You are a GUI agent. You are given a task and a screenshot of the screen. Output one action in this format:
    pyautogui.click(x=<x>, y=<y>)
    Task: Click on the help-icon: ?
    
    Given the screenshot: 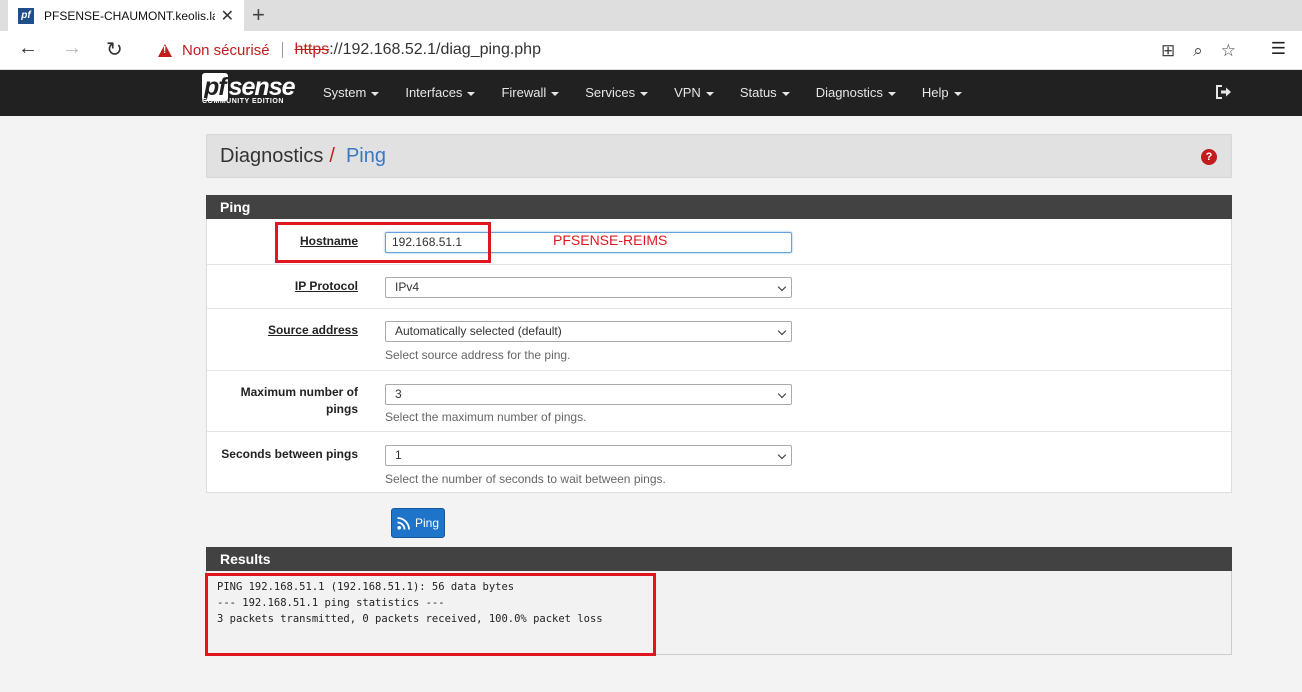 What is the action you would take?
    pyautogui.click(x=1209, y=157)
    